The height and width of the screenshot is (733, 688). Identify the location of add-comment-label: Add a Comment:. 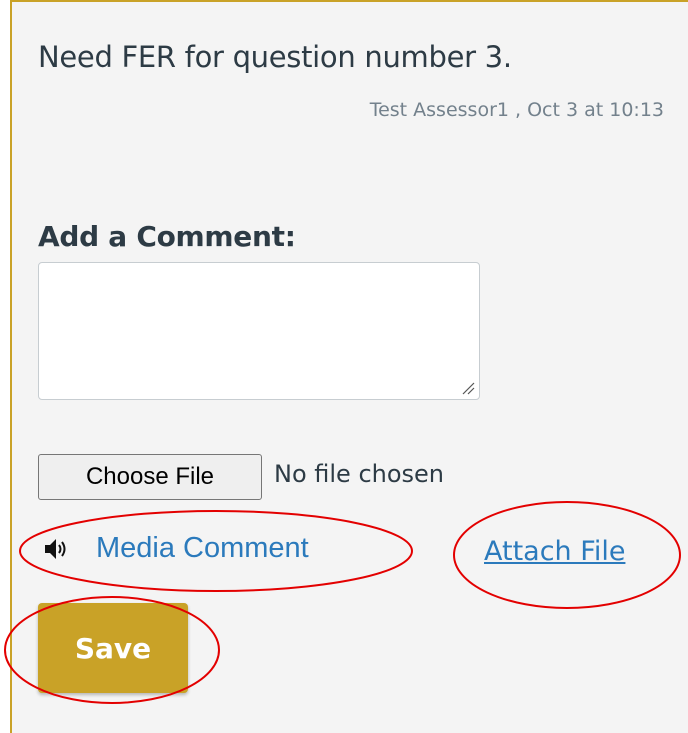
(167, 236).